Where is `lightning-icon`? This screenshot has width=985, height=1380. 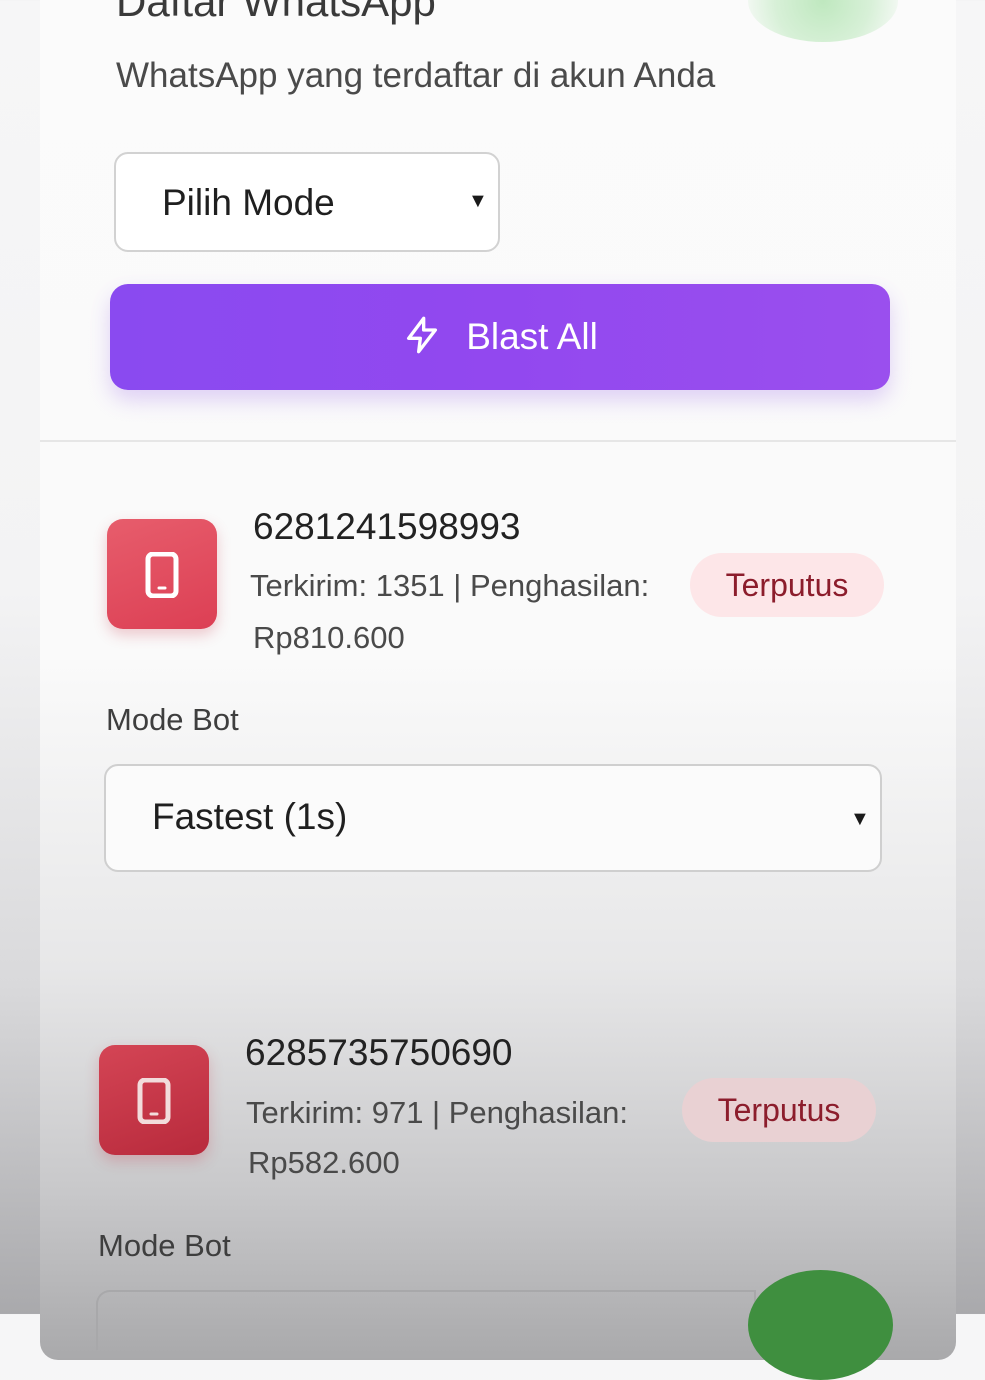 lightning-icon is located at coordinates (422, 337).